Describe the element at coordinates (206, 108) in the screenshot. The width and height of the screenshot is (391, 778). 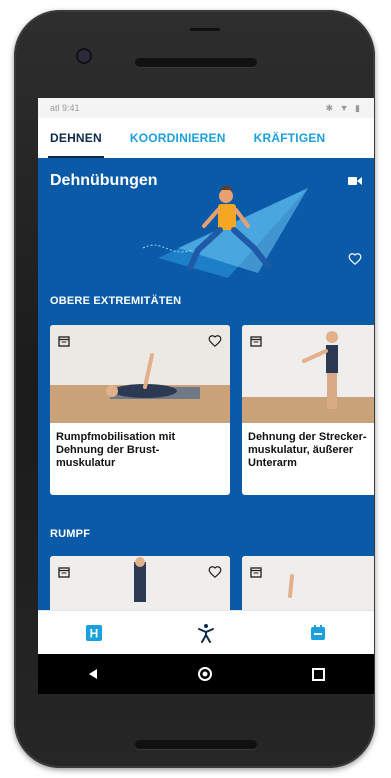
I see `status-bar: atl 9:41 ✱ ▼ ▮` at that location.